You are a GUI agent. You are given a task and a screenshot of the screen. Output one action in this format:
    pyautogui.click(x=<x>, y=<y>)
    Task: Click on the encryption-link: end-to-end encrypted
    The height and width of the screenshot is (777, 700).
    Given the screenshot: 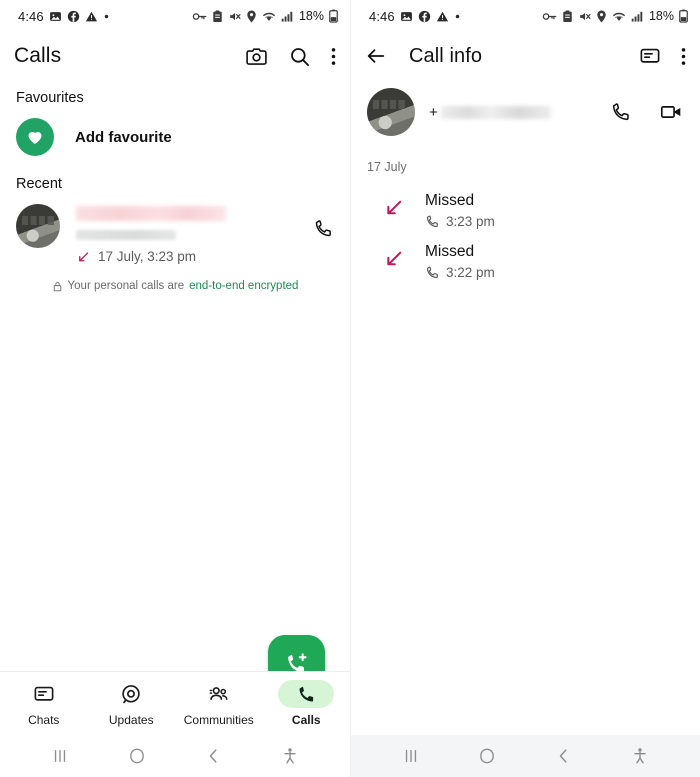 What is the action you would take?
    pyautogui.click(x=243, y=286)
    